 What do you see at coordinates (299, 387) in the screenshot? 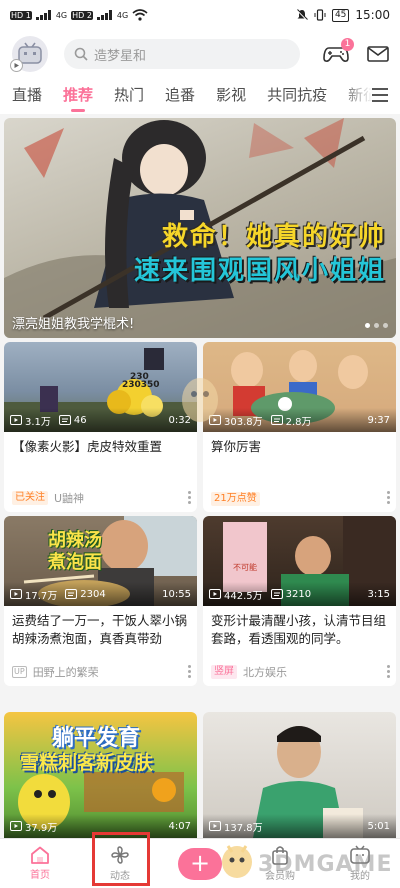
I see `video-thumbnail: 303.8万 2.8万 9:37` at bounding box center [299, 387].